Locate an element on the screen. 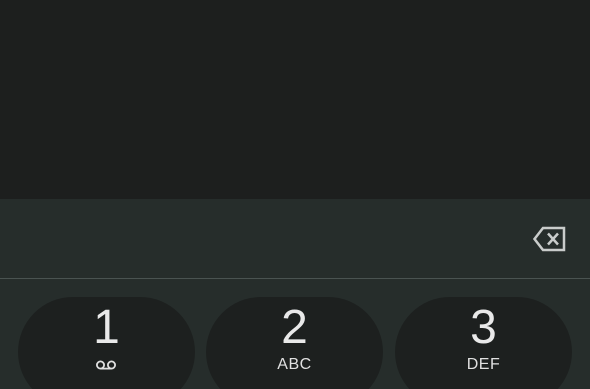  key-digit: 3 is located at coordinates (483, 327).